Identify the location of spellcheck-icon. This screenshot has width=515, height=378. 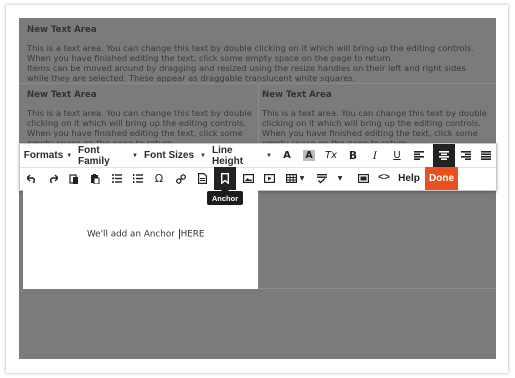
(321, 178).